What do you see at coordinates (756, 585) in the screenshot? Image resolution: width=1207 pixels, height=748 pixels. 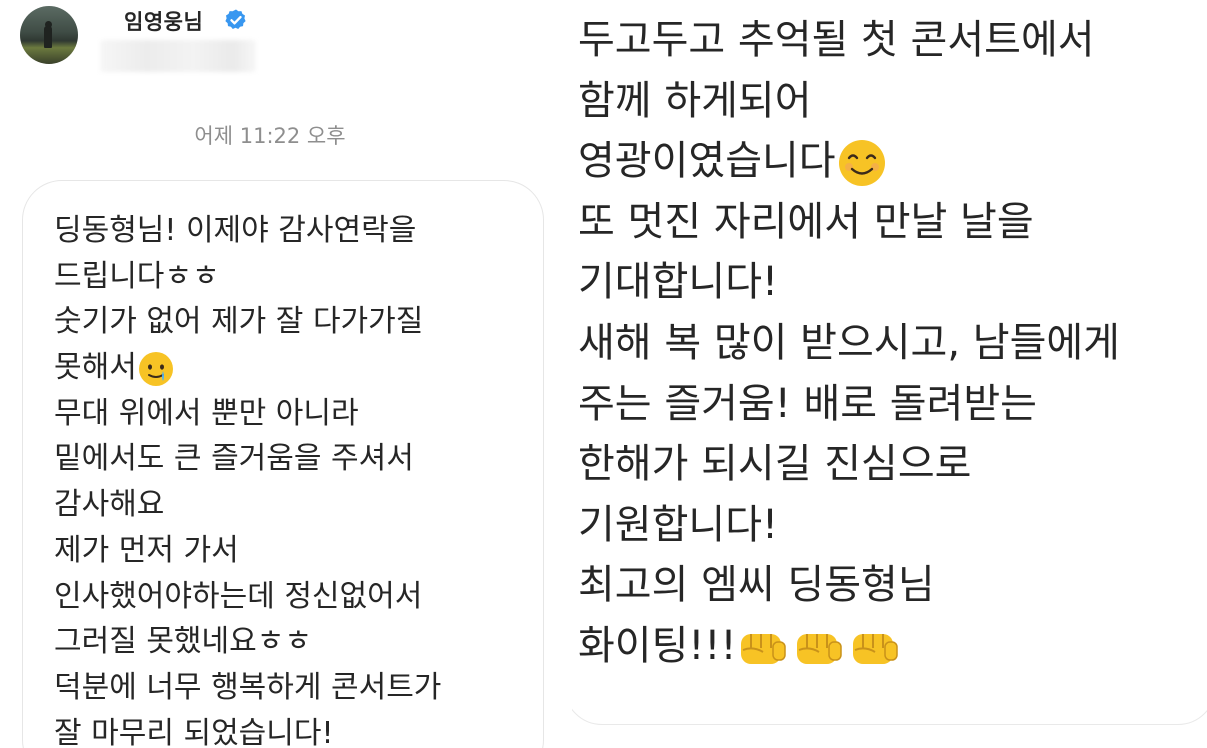 I see `message-line: 최고의 엠씨 딩동형님` at bounding box center [756, 585].